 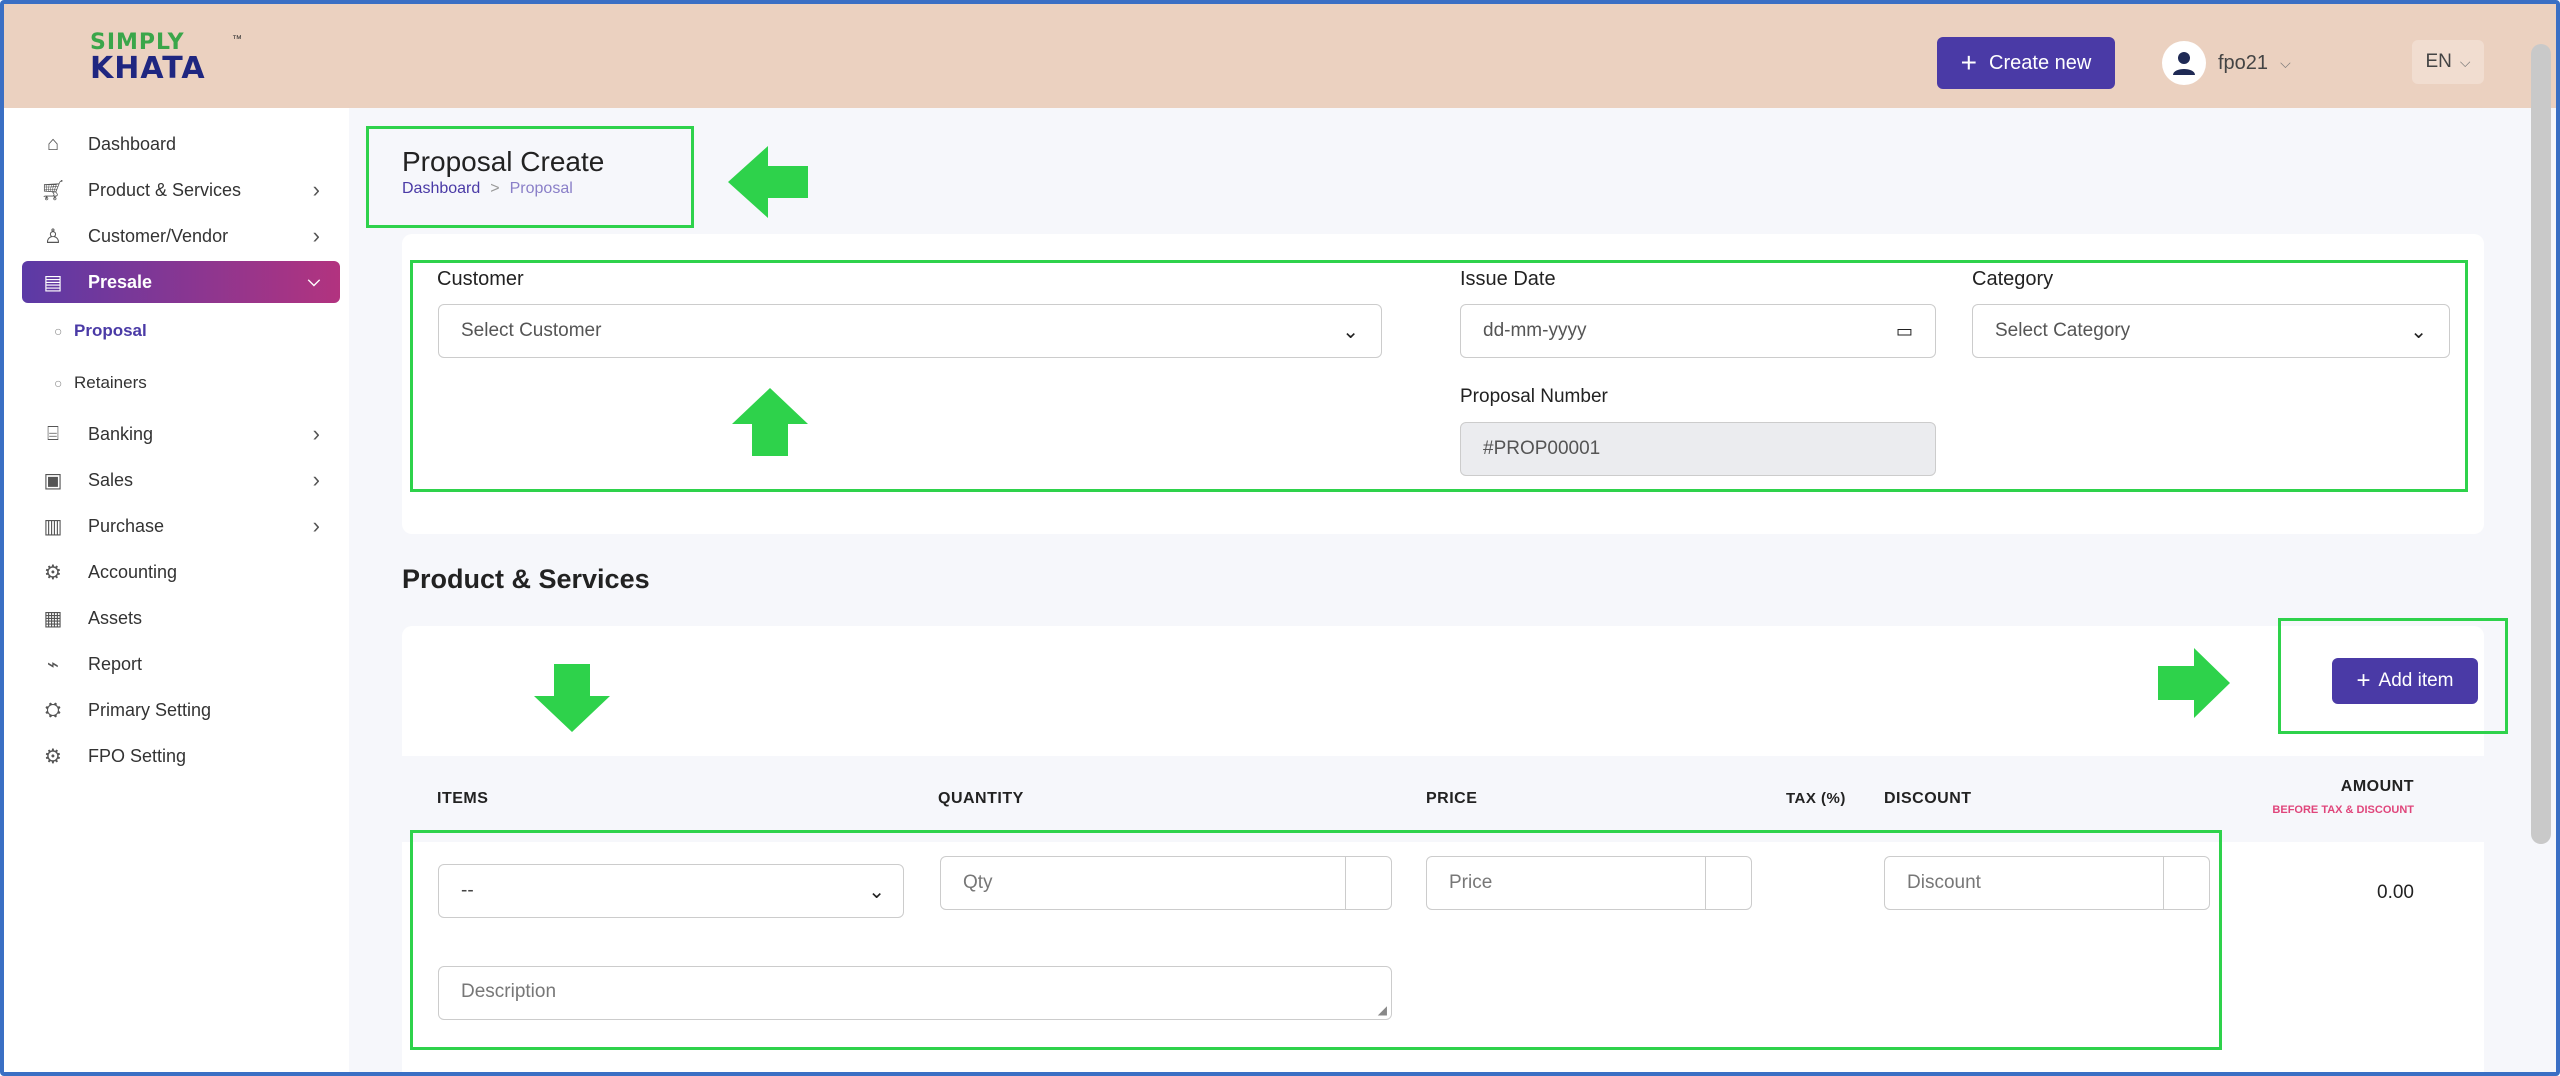 What do you see at coordinates (181, 618) in the screenshot?
I see `sidebar-item-assets: ▦ Assets` at bounding box center [181, 618].